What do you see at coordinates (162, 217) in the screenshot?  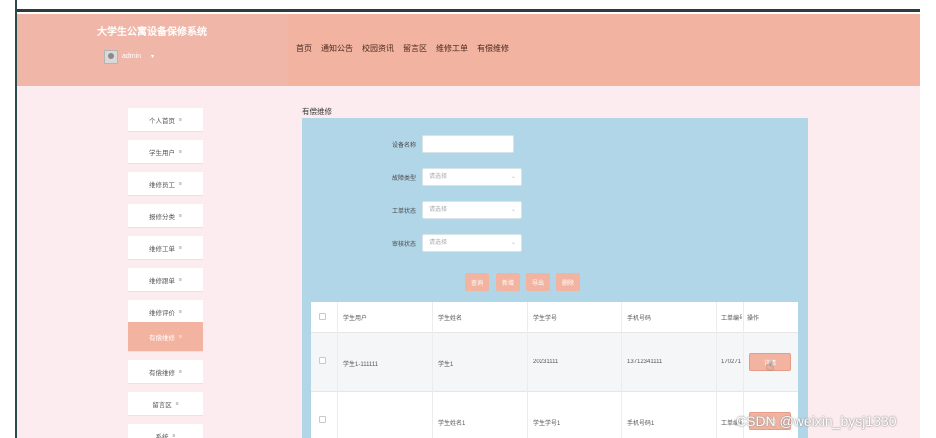 I see `sidebar-item-label: 报修分类` at bounding box center [162, 217].